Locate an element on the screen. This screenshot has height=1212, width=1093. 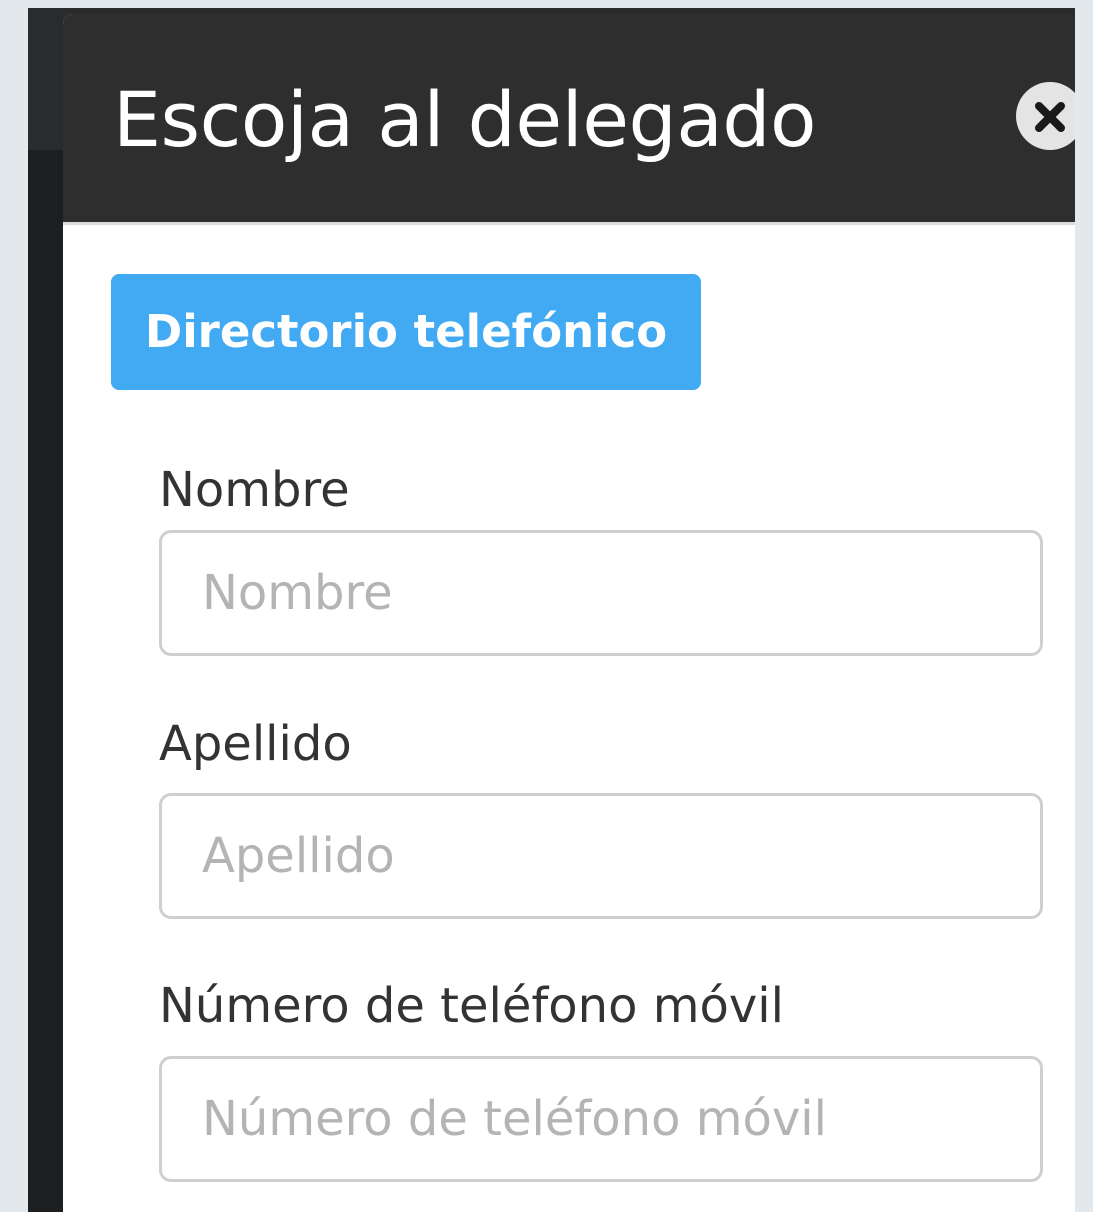
last-name-label: Apellido is located at coordinates (255, 744).